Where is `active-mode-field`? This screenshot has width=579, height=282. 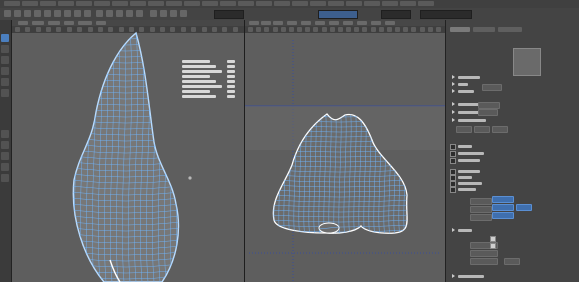
active-mode-field is located at coordinates (338, 14).